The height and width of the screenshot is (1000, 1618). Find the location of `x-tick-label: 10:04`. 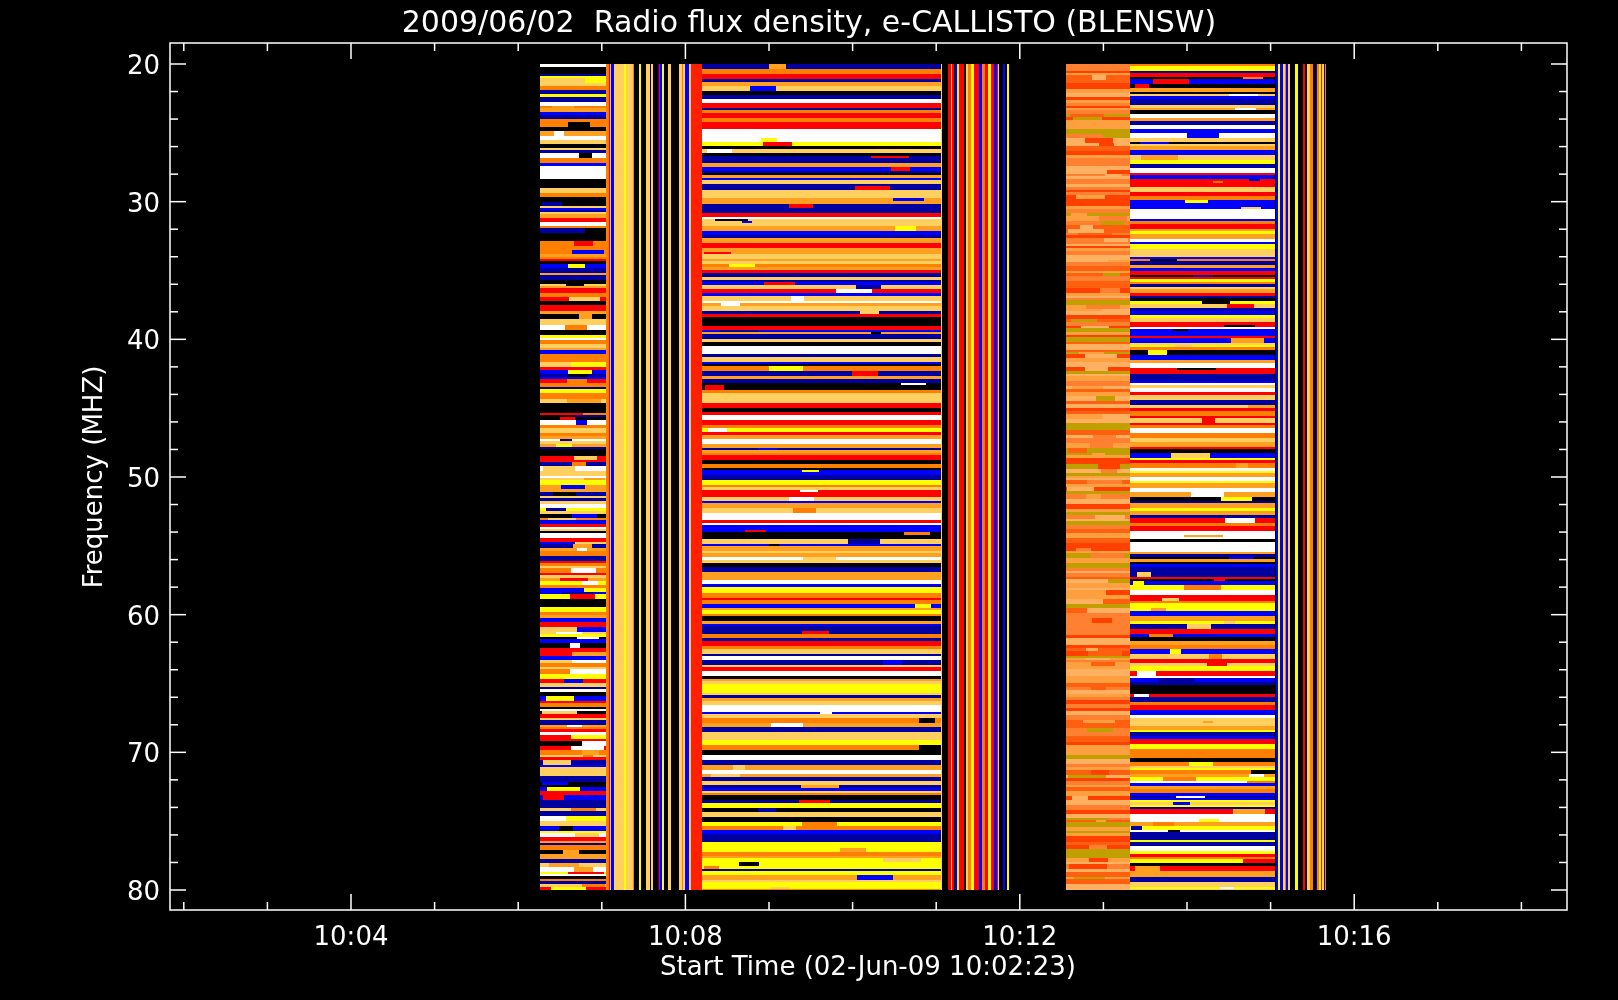

x-tick-label: 10:04 is located at coordinates (351, 936).